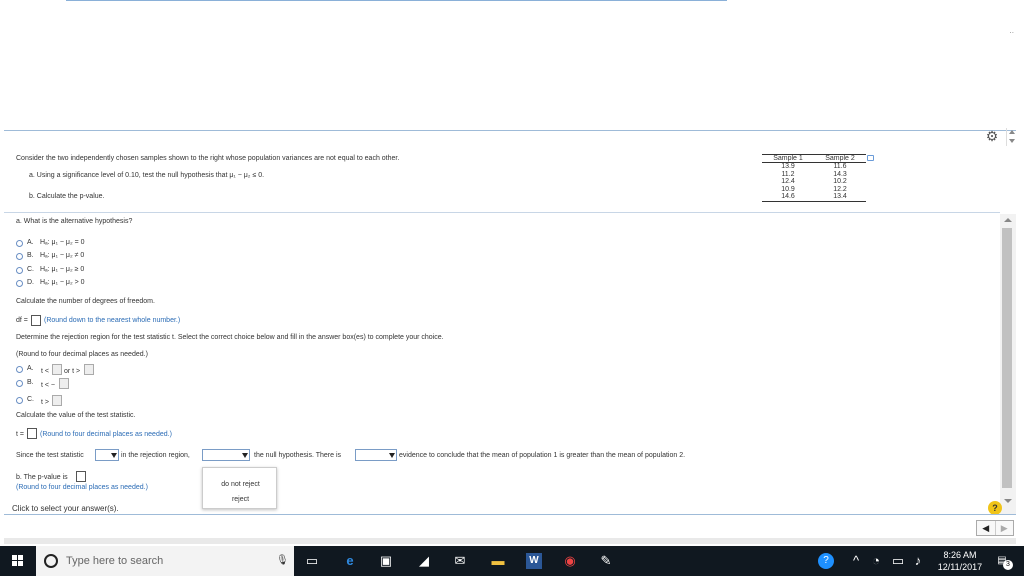 The height and width of the screenshot is (576, 1024). I want to click on next-button: ▶, so click(1004, 528).